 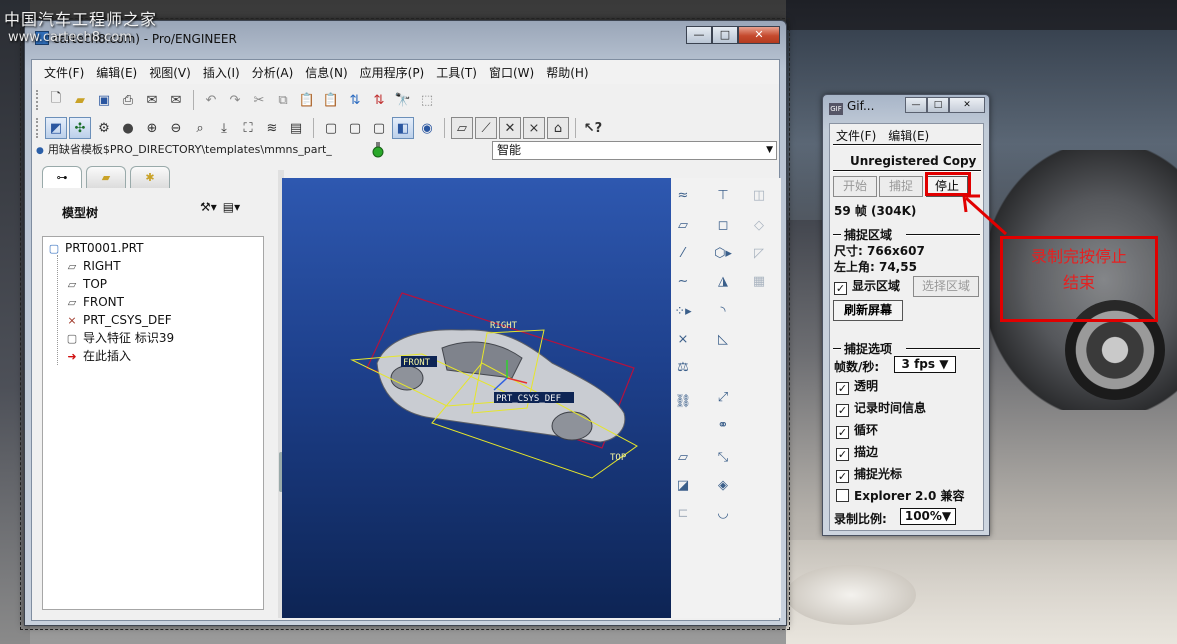 I want to click on blend-icon: ◺, so click(x=723, y=339).